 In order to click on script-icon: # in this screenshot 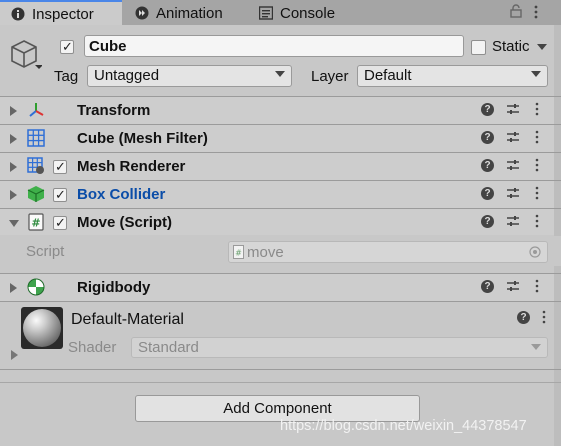, I will do `click(36, 222)`.